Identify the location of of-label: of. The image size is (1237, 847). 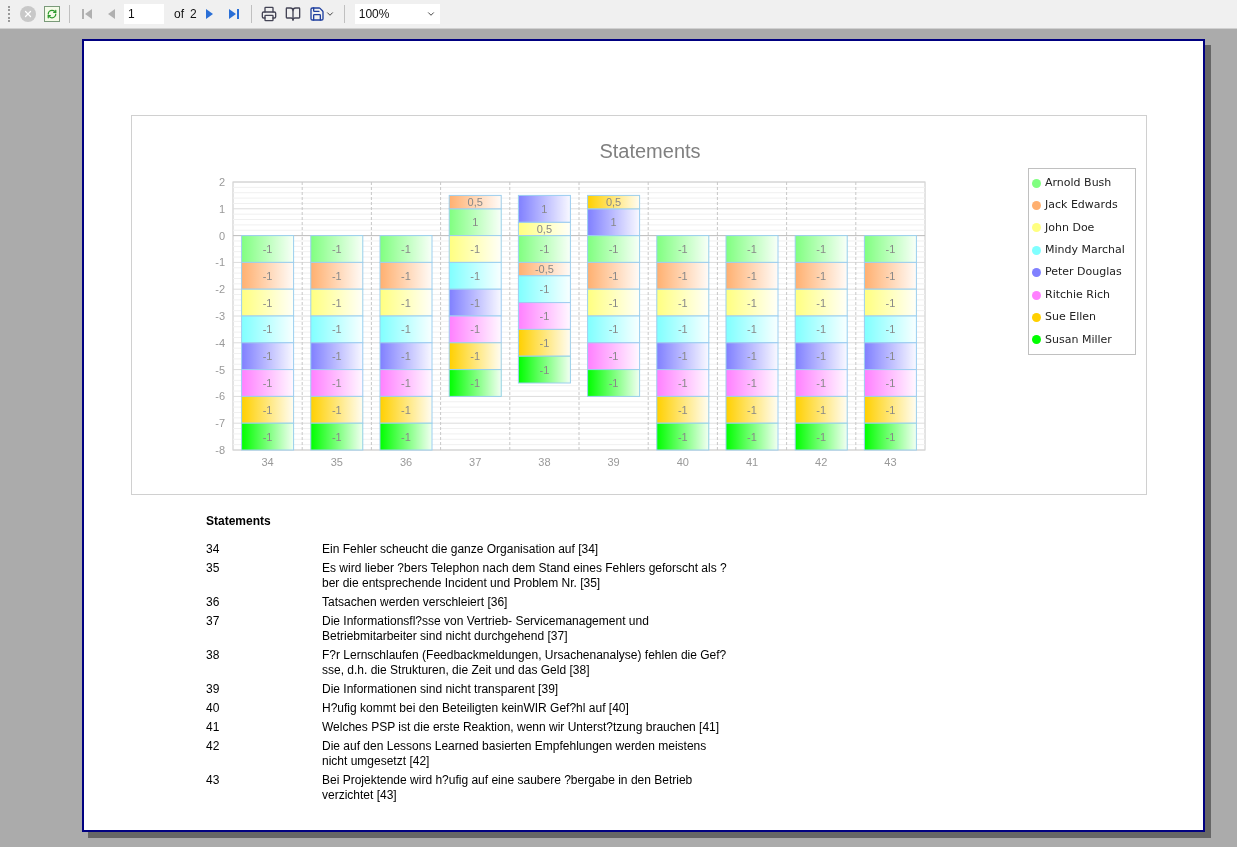
(179, 14).